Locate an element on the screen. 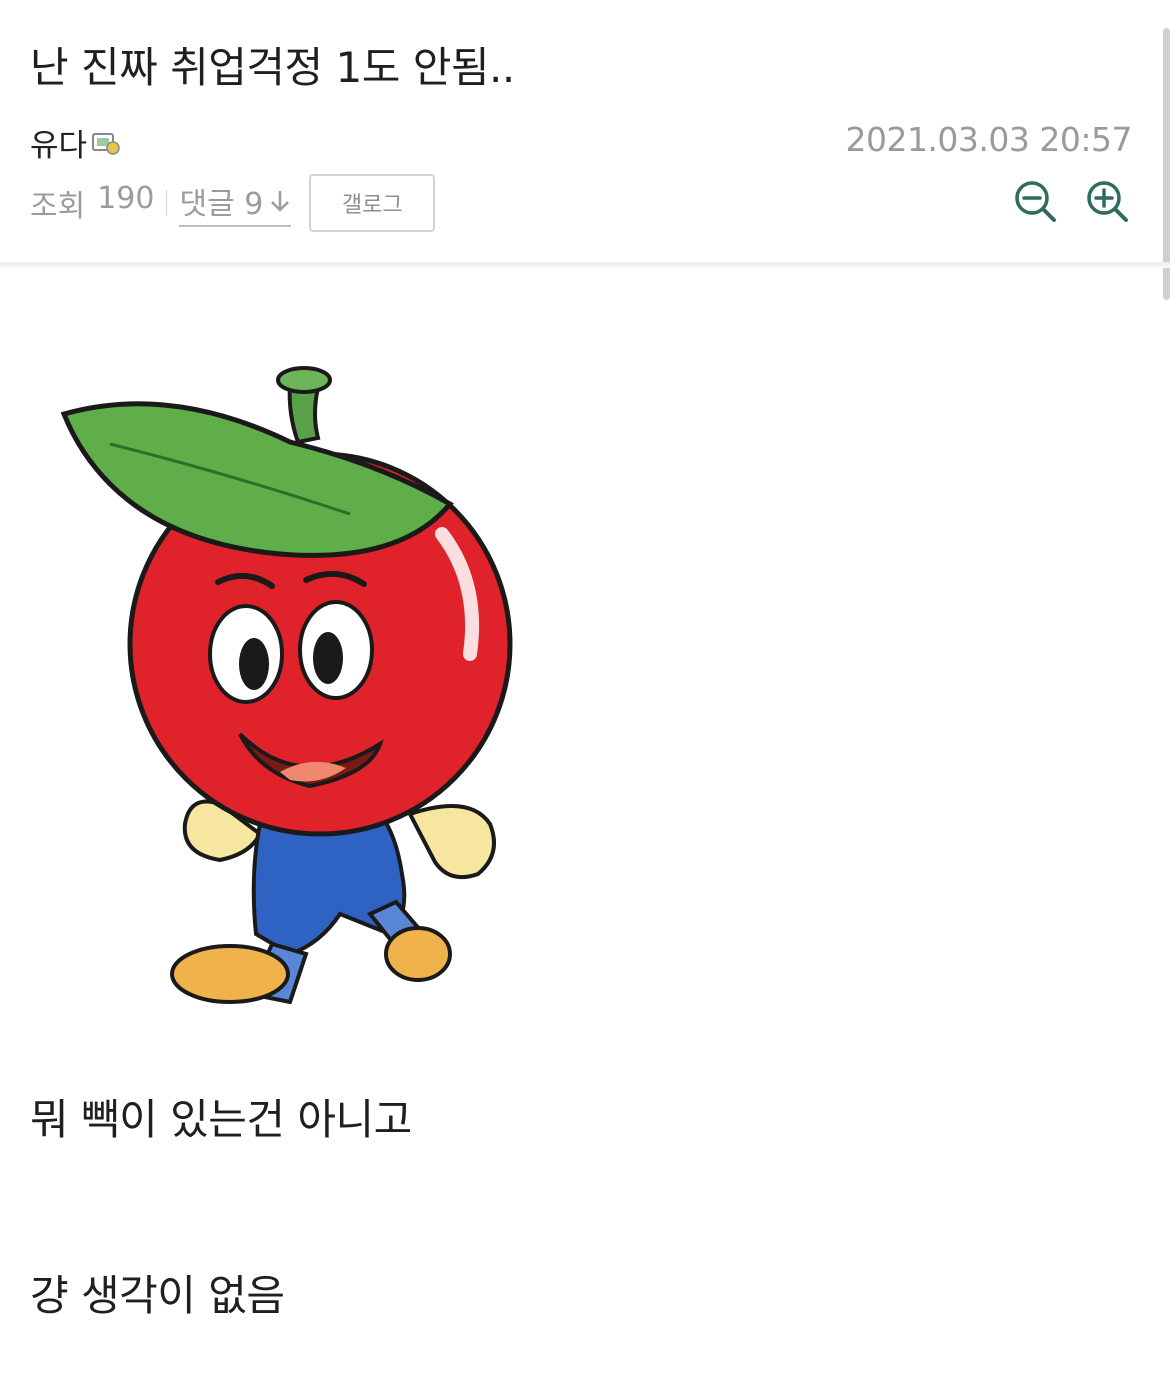  post-body-line-1: 뭐 빽이 있는건 아니고 is located at coordinates (221, 1119).